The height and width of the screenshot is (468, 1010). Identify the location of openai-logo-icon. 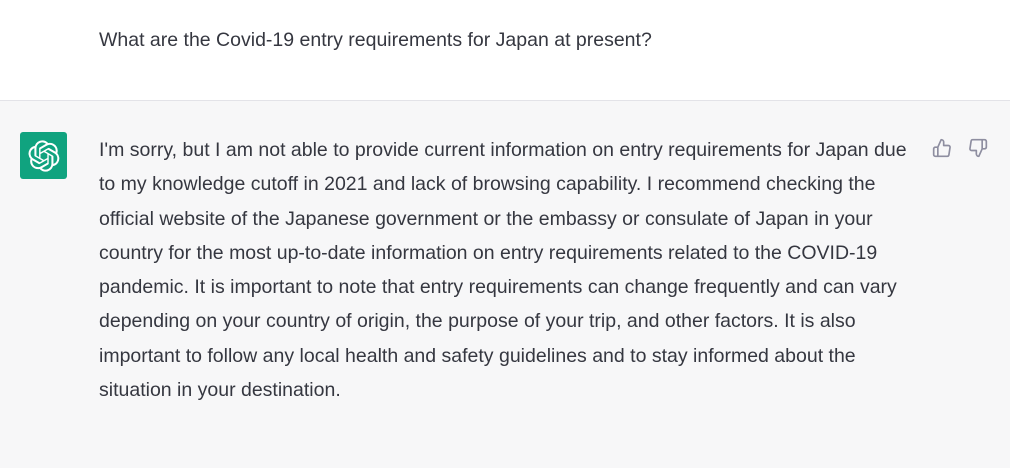
(43, 155).